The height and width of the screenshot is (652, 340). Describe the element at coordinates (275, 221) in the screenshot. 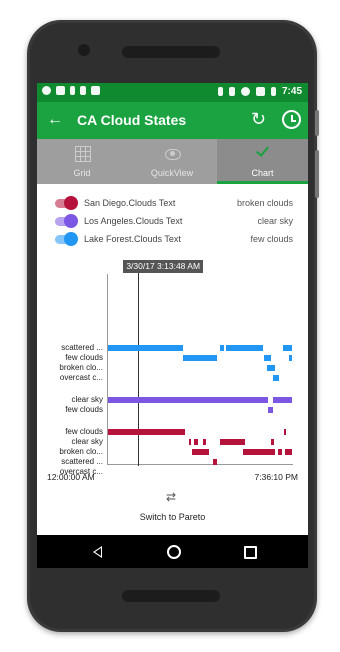

I see `legend-current-value: clear sky` at that location.